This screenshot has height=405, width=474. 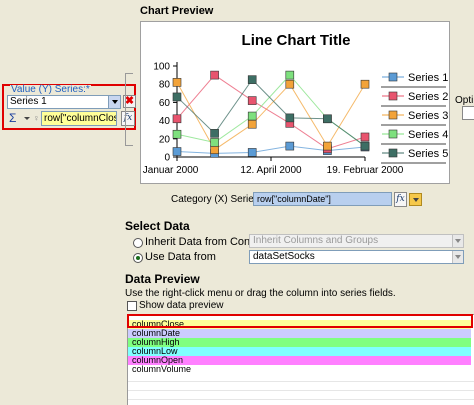 What do you see at coordinates (129, 109) in the screenshot?
I see `series-bracket` at bounding box center [129, 109].